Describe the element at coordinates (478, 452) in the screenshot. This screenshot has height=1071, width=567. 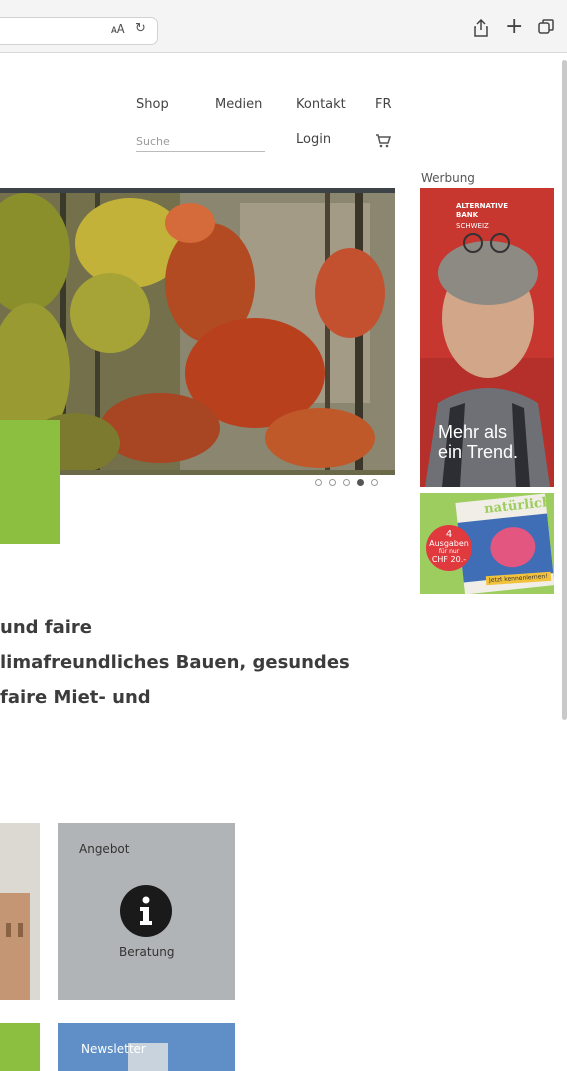
I see `bank-slogan-line2: ein Trend.` at that location.